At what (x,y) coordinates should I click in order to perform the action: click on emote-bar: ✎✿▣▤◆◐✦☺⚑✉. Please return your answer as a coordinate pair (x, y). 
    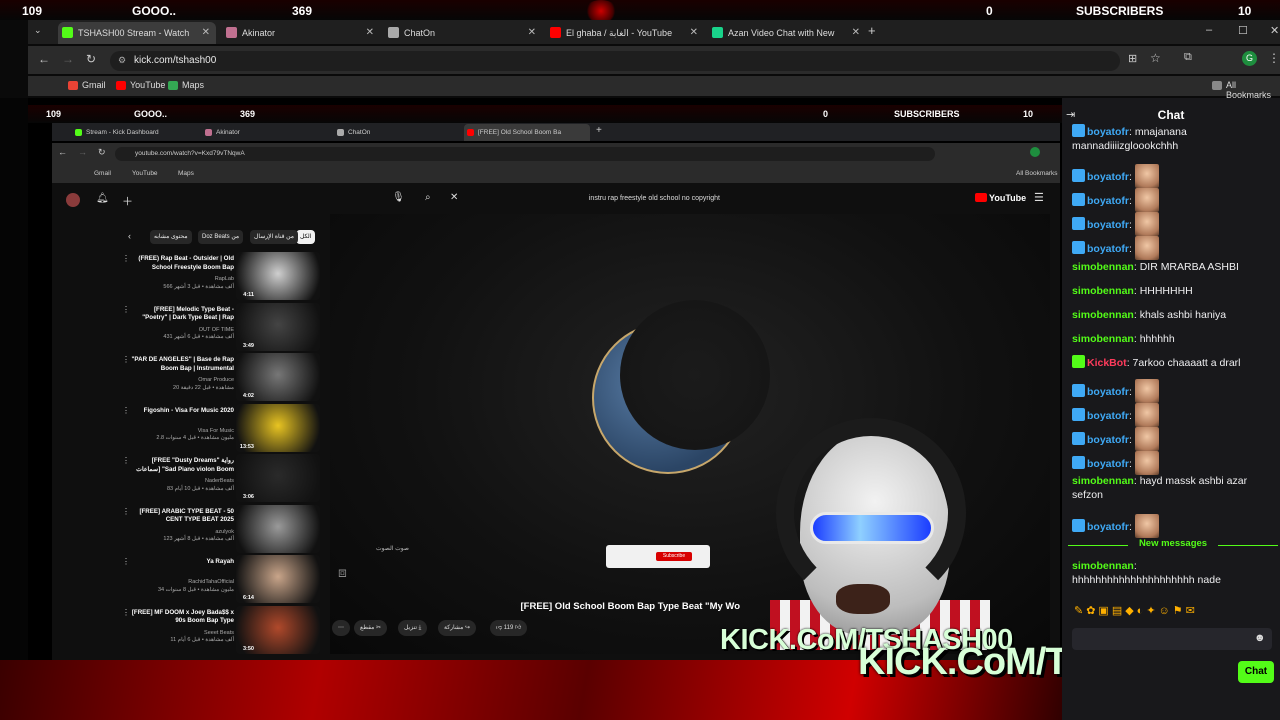
    Looking at the image, I should click on (1136, 610).